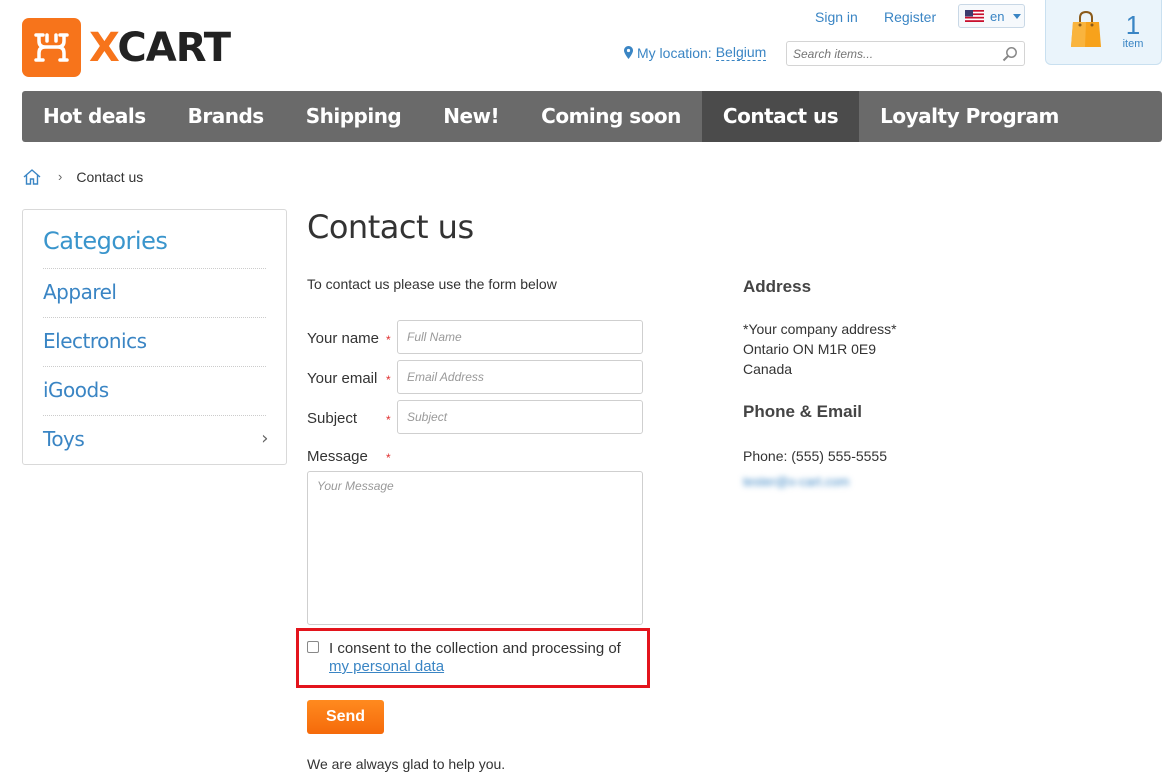 The width and height of the screenshot is (1171, 781). I want to click on address-heading: Address, so click(777, 286).